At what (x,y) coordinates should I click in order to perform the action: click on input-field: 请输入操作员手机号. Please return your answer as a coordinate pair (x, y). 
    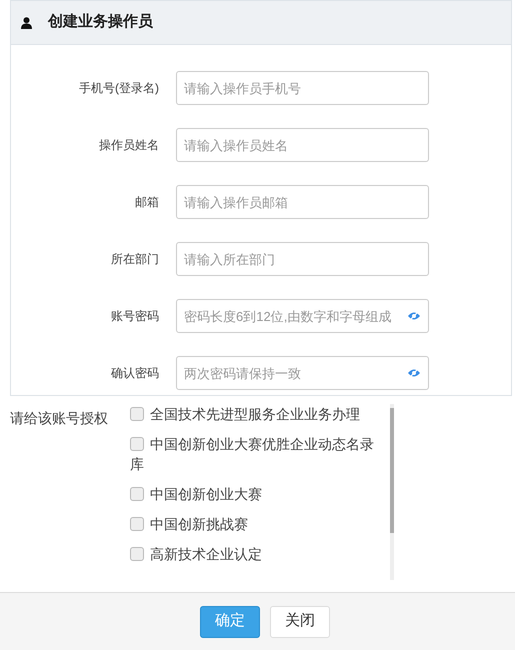
    Looking at the image, I should click on (302, 88).